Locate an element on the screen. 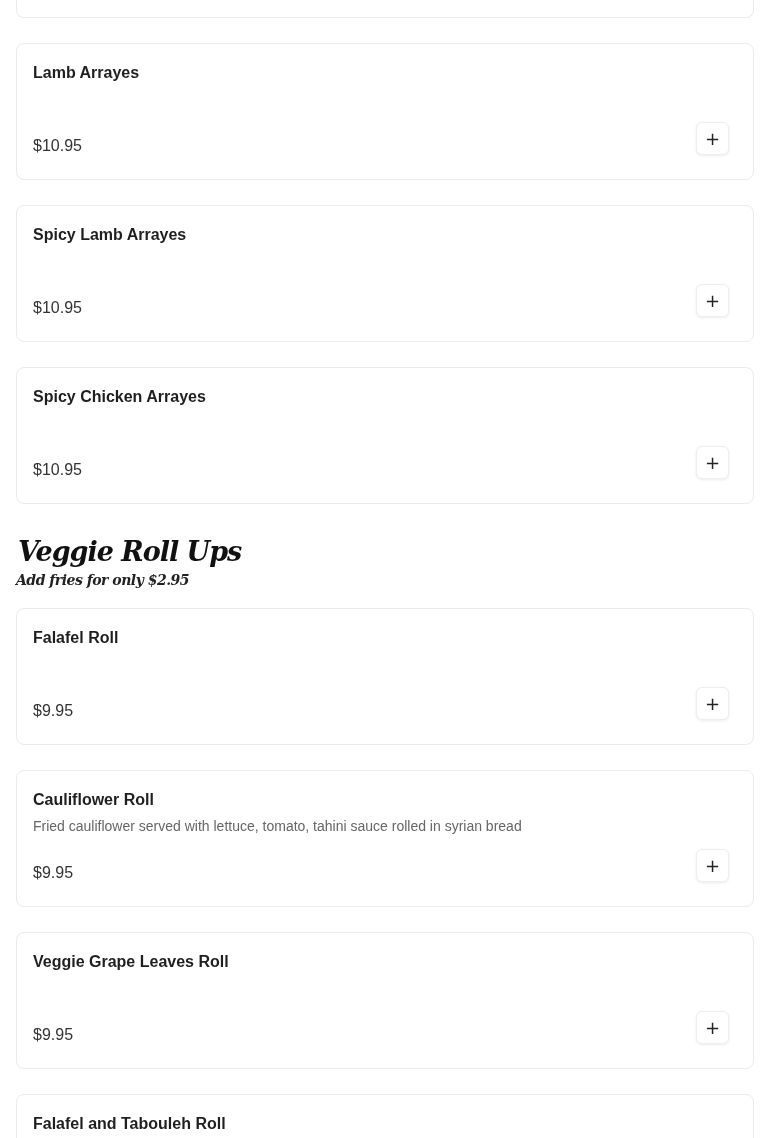  menu-item-card: Spicy Chicken Arrayes $10.95 + is located at coordinates (385, 435).